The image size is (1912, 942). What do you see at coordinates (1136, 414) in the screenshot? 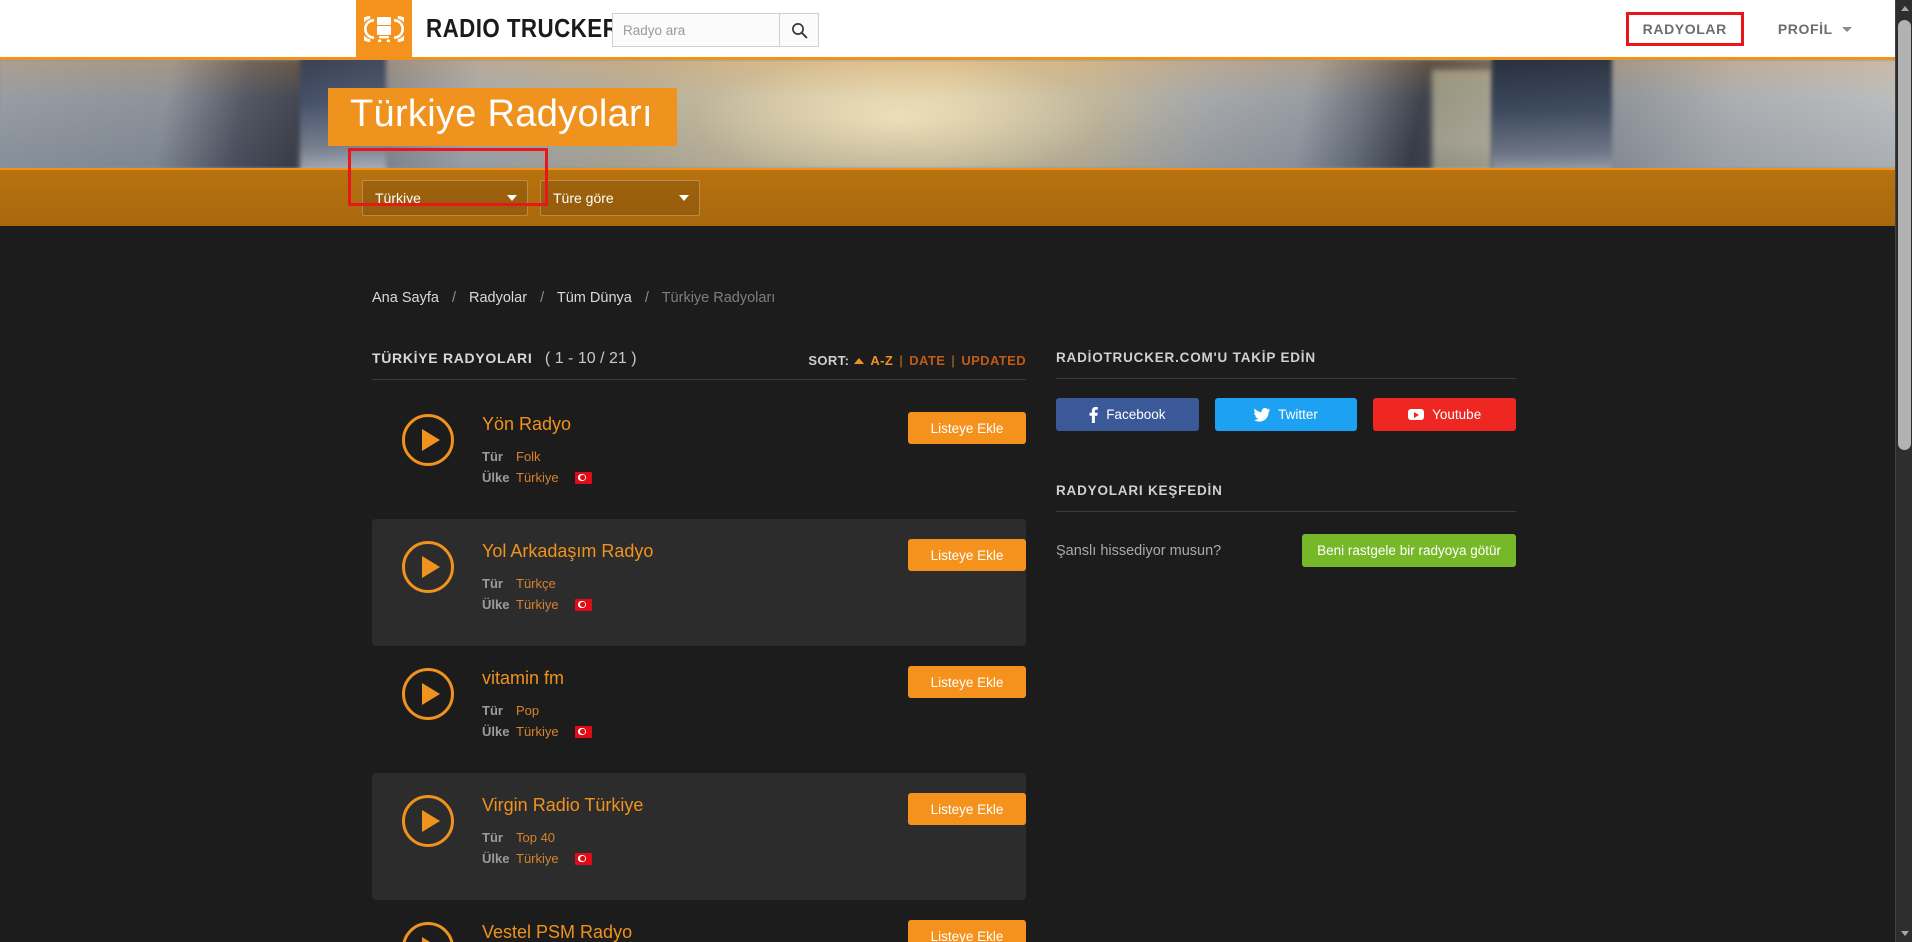
I see `facebook-label: Facebook` at bounding box center [1136, 414].